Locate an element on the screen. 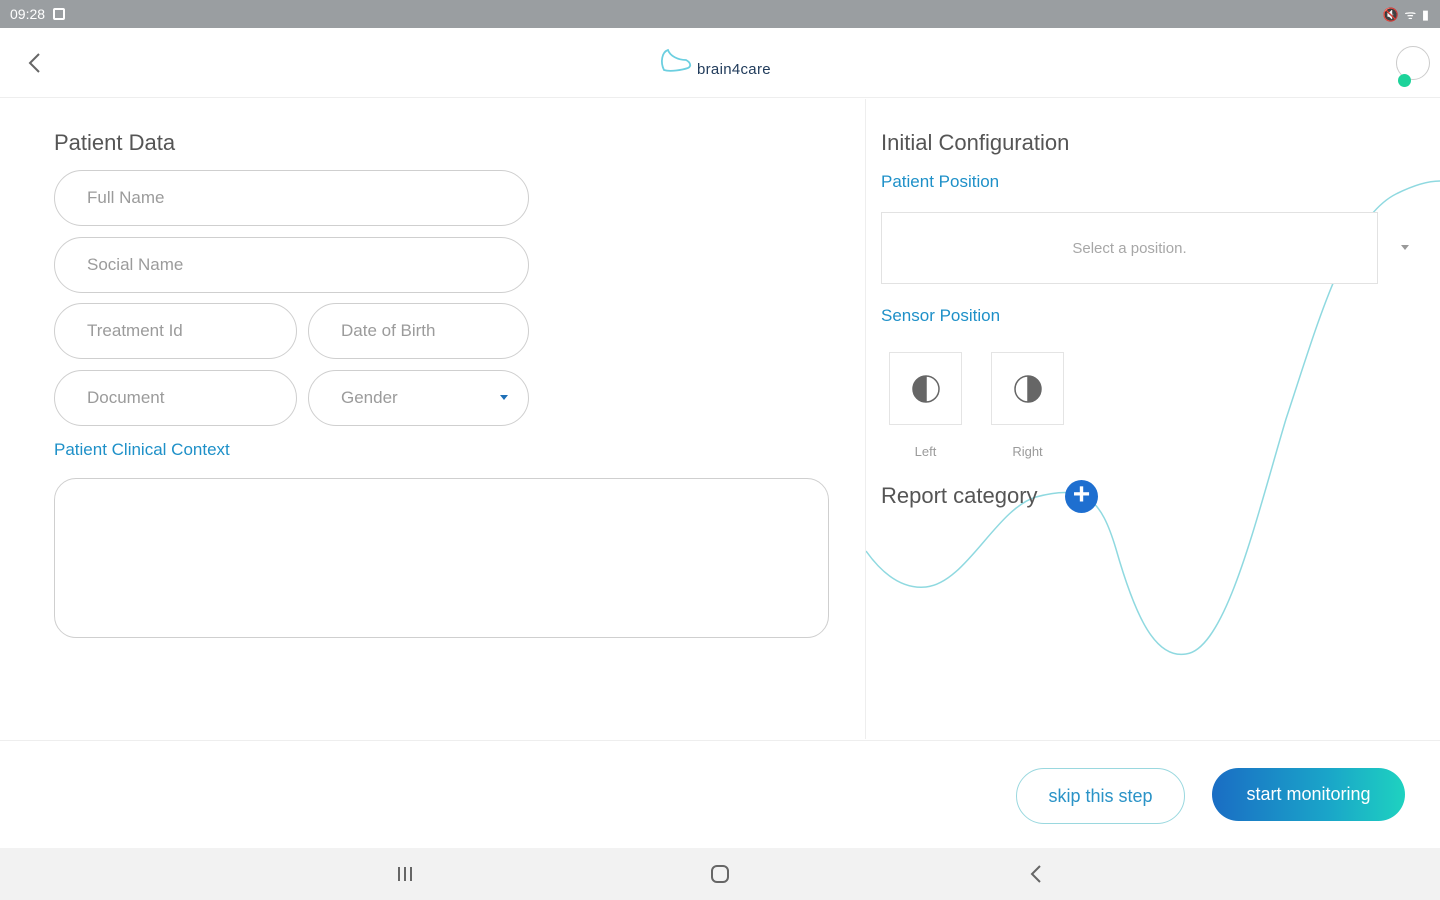 This screenshot has height=900, width=1440. gender-select: Gender is located at coordinates (418, 398).